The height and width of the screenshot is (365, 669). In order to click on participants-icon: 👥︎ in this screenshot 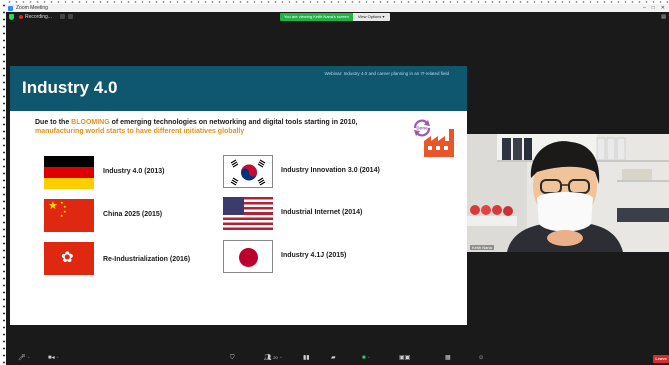, I will do `click(268, 358)`.